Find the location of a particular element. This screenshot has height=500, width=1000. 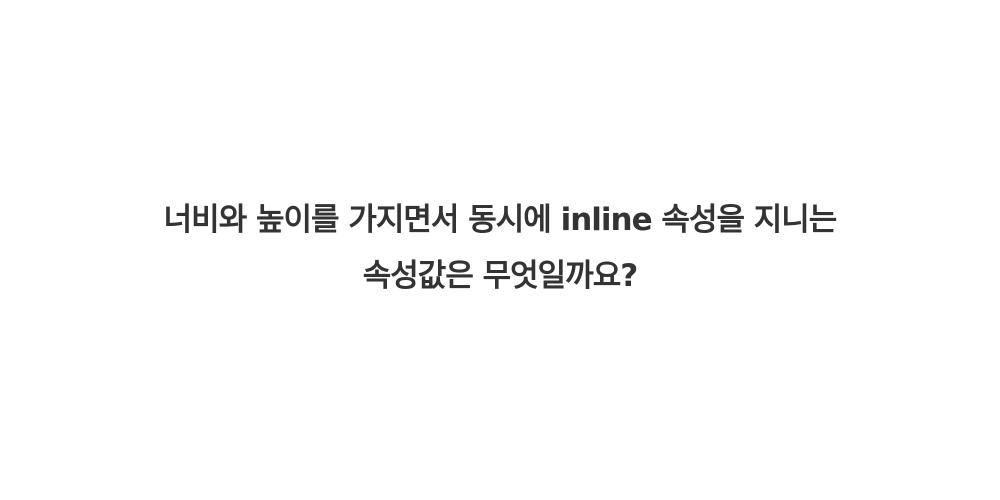

question-line-1: 너비와 높이를 가지면서 동시에 inline 속성을 지니는 is located at coordinates (500, 220).